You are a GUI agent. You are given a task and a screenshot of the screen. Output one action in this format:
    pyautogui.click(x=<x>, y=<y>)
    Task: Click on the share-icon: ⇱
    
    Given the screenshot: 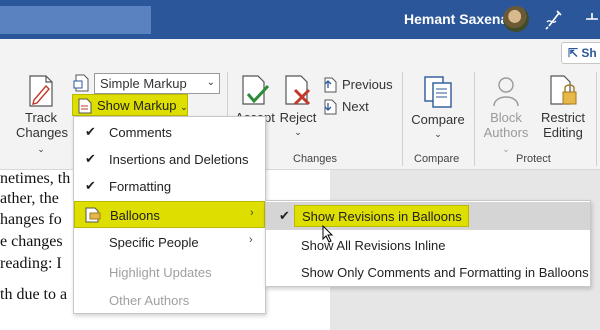 What is the action you would take?
    pyautogui.click(x=575, y=53)
    